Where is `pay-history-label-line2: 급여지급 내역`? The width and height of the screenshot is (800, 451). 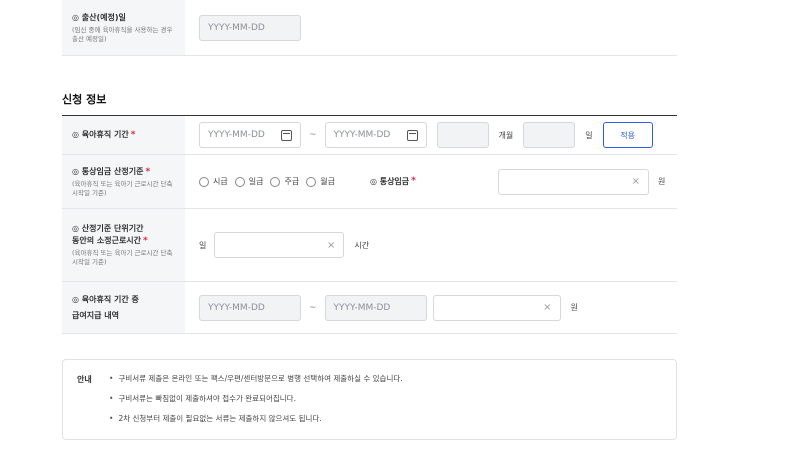
pay-history-label-line2: 급여지급 내역 is located at coordinates (95, 315).